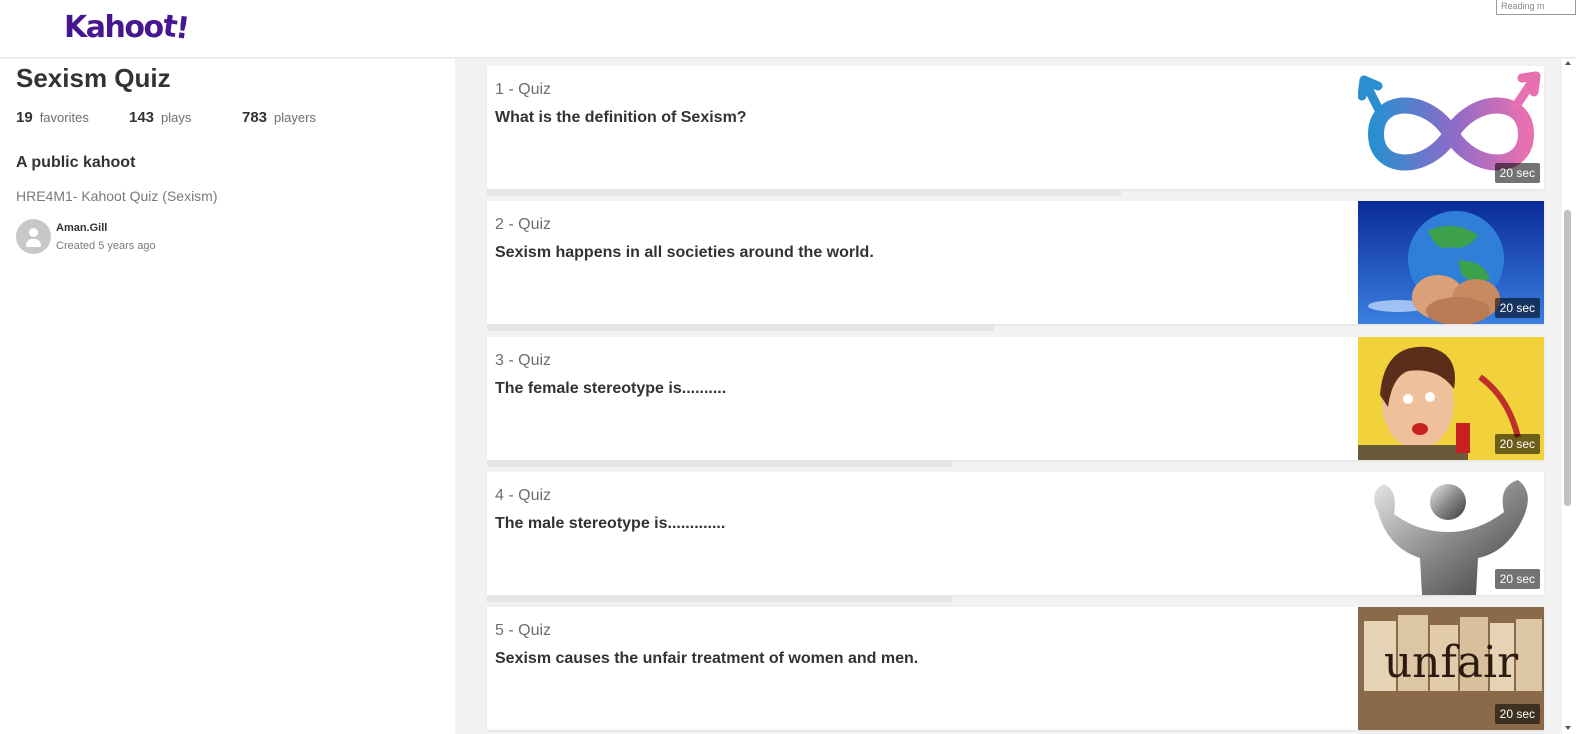 The width and height of the screenshot is (1576, 734). Describe the element at coordinates (64, 117) in the screenshot. I see `favorites-label: favorites` at that location.